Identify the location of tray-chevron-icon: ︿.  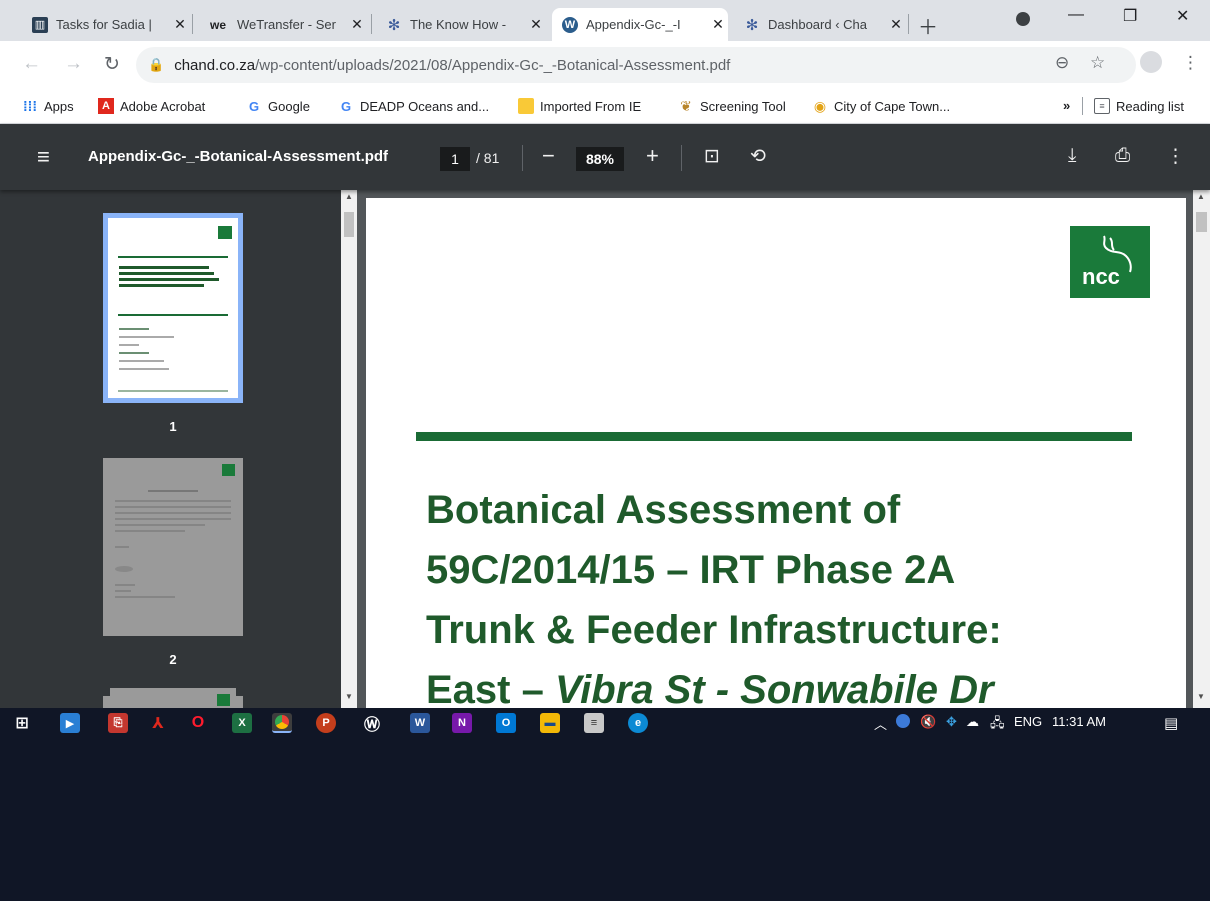
(880, 723).